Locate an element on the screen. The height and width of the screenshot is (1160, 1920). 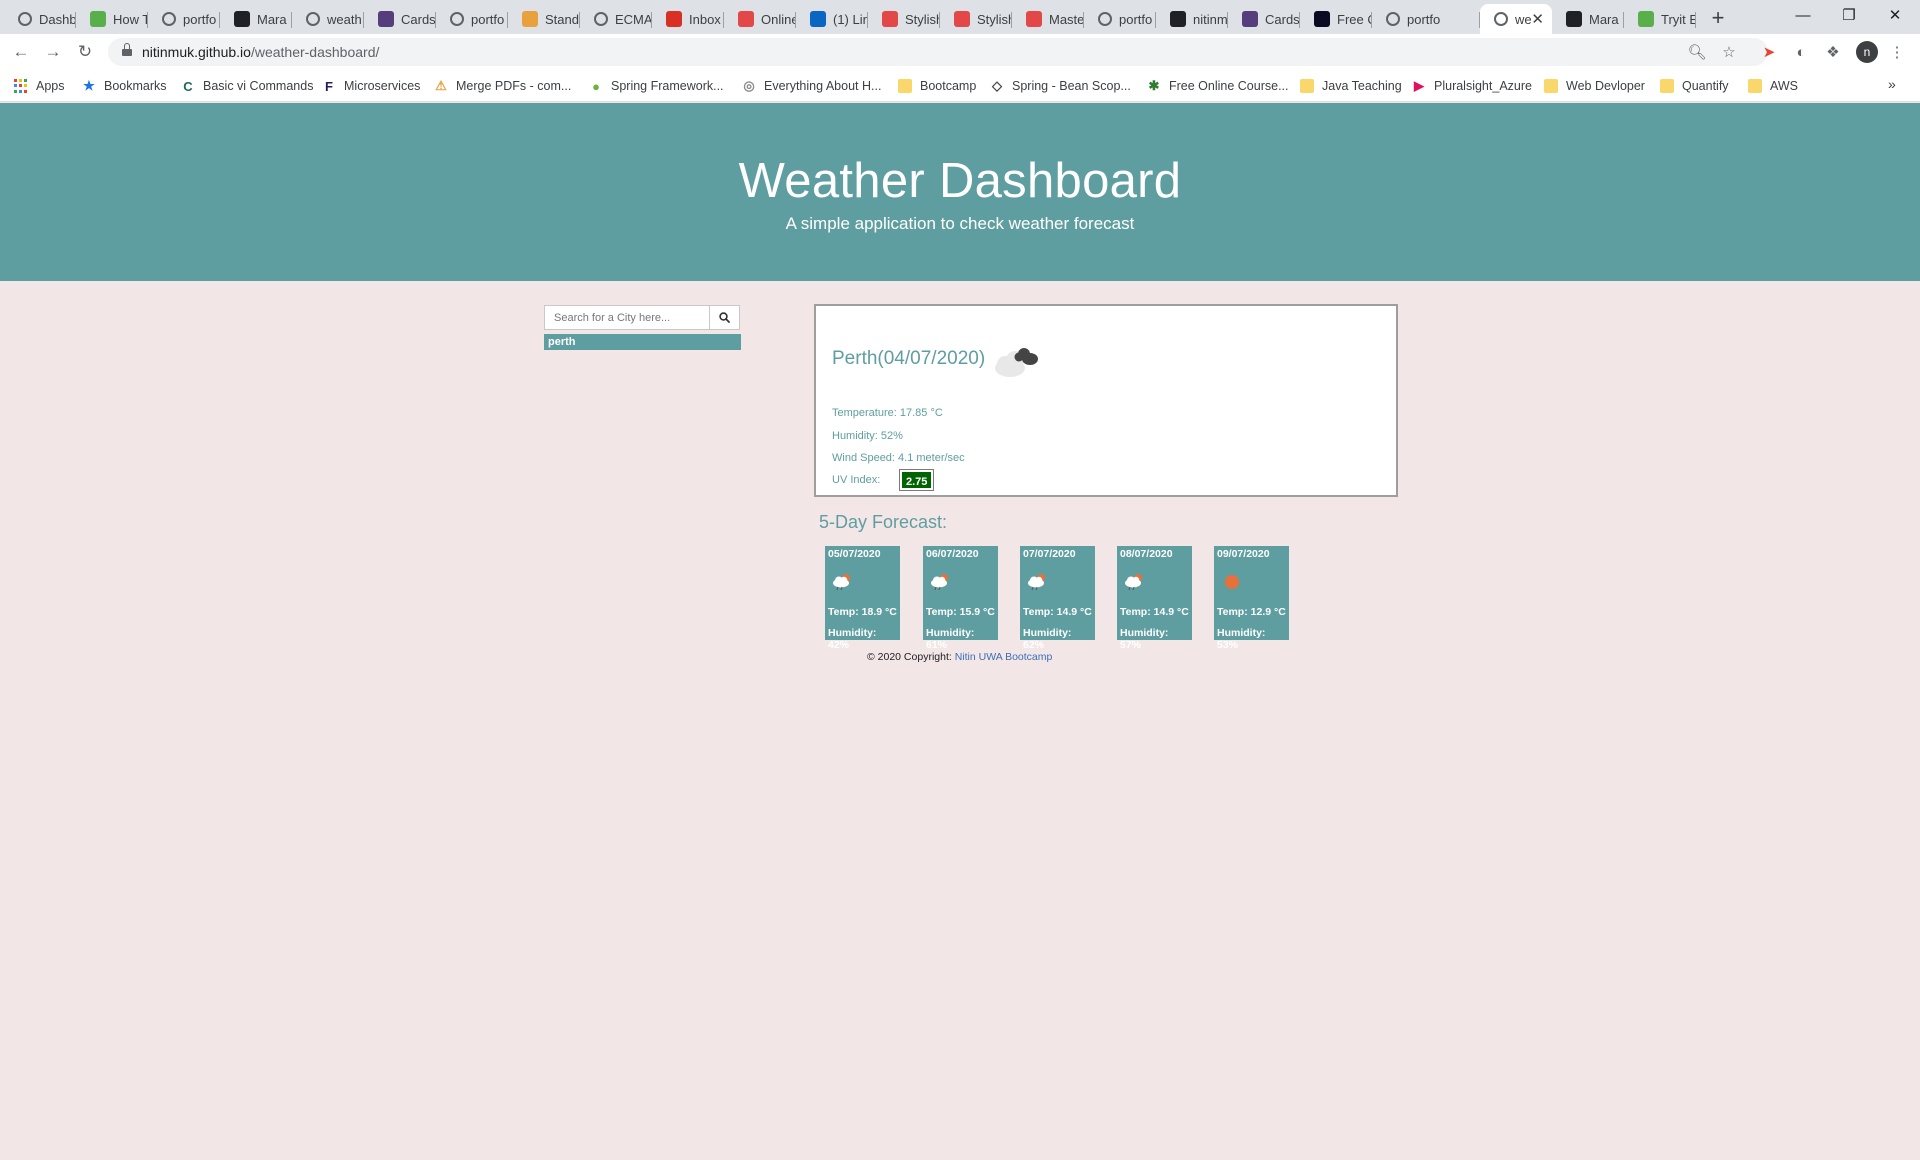
current-wind-speed: Wind Speed: 4.1 meter/sec is located at coordinates (898, 458).